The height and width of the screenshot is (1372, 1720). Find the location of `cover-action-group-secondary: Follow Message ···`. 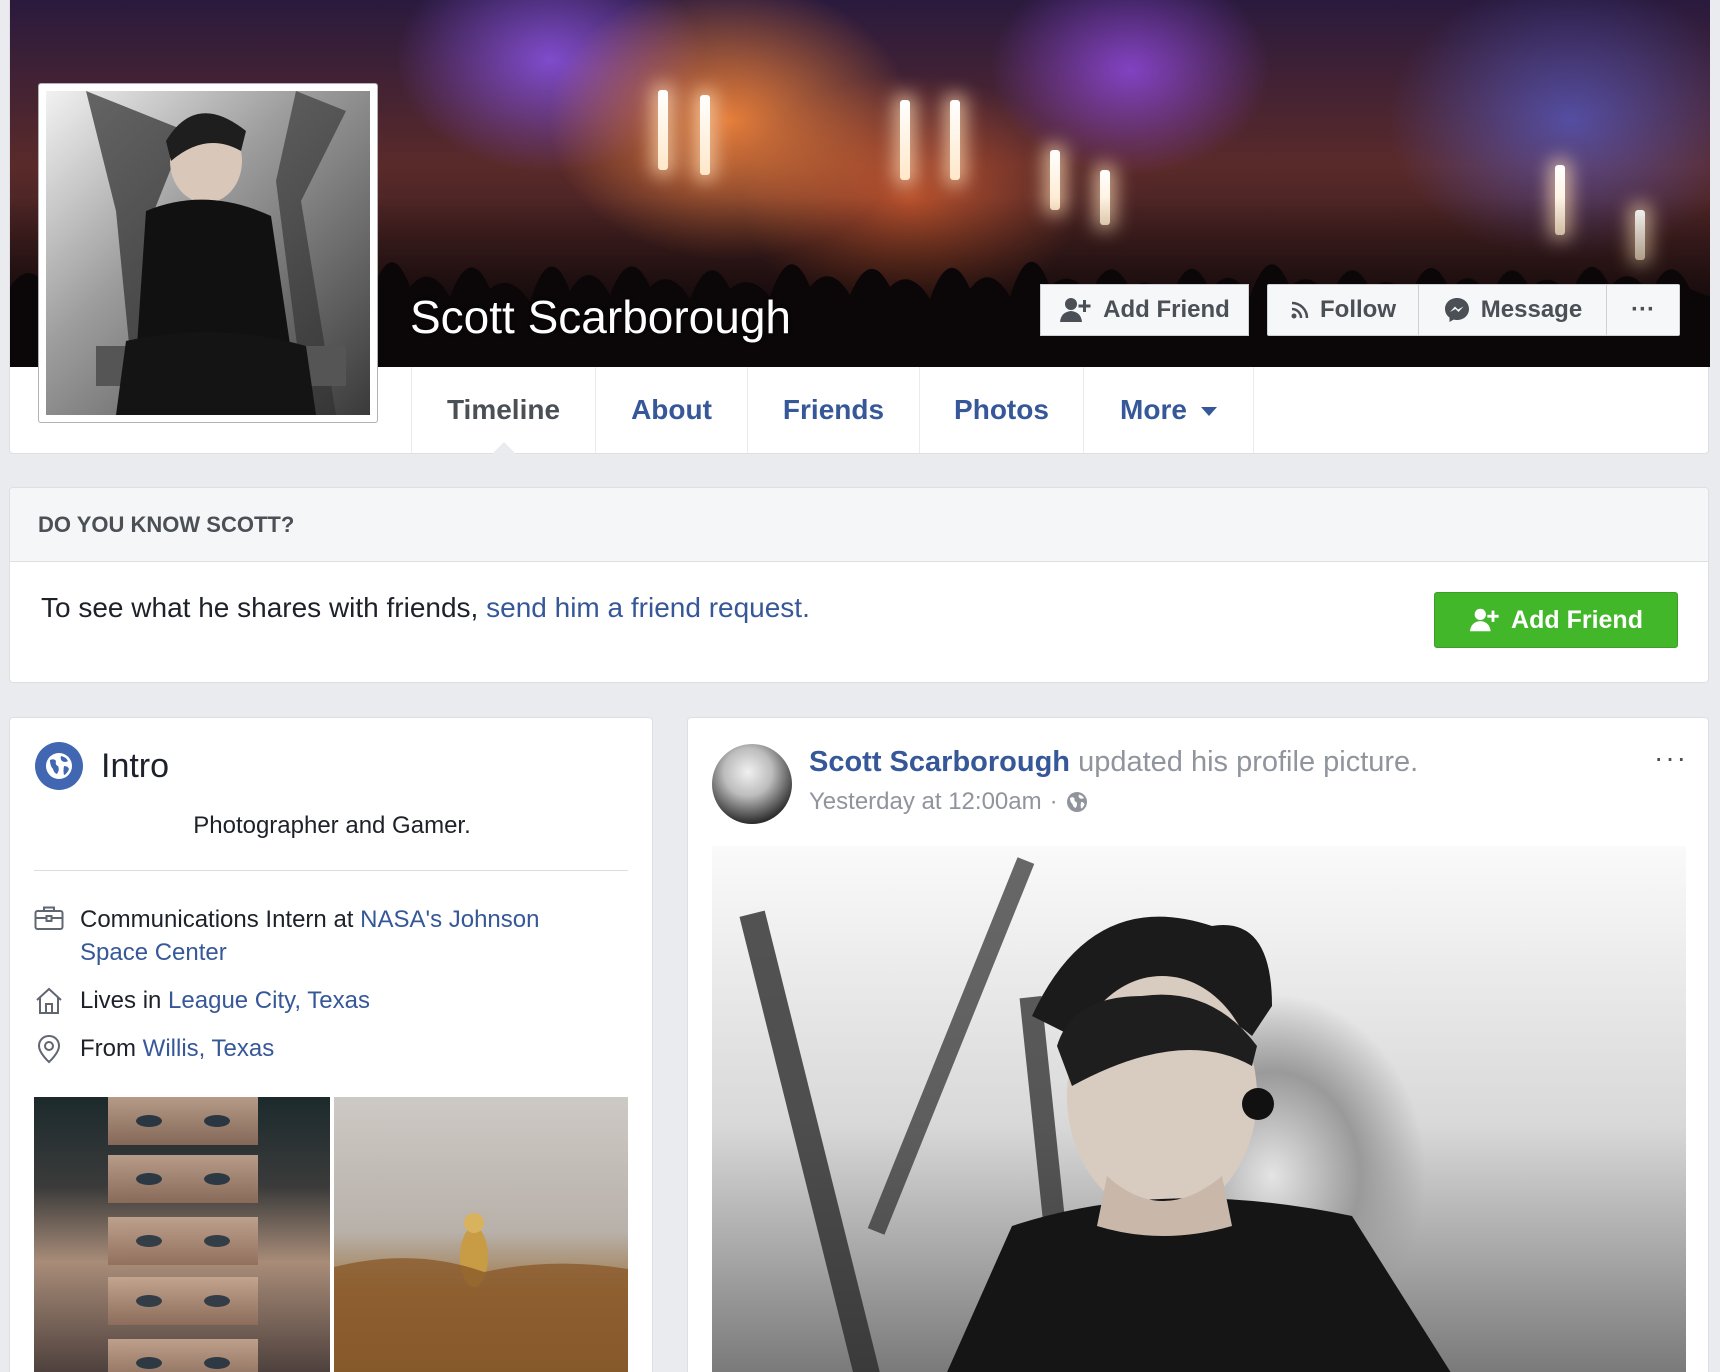

cover-action-group-secondary: Follow Message ··· is located at coordinates (1473, 310).